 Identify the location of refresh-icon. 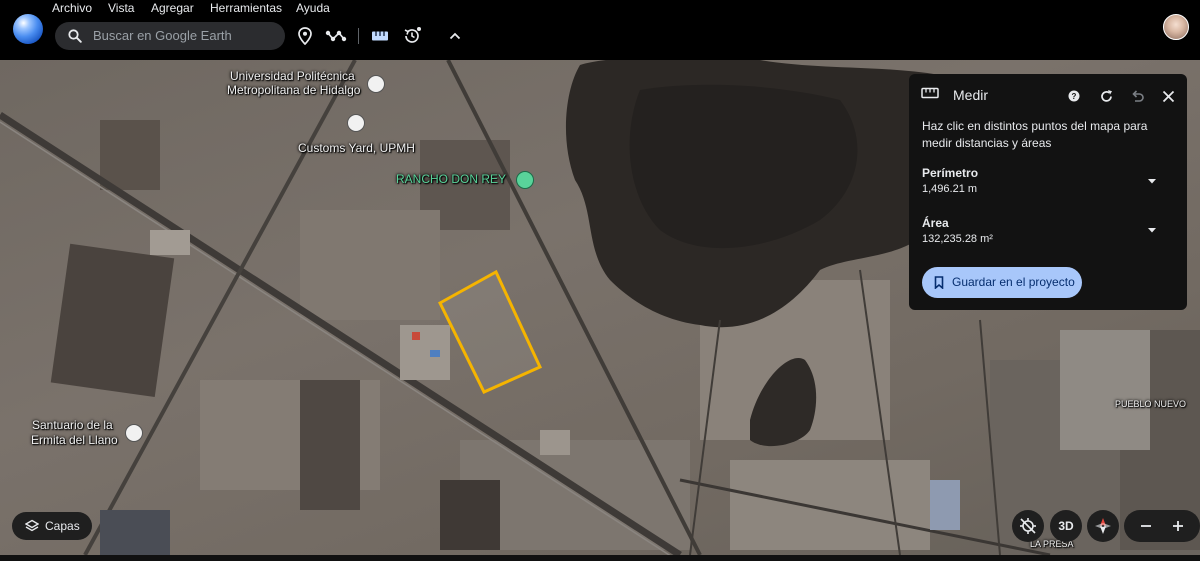
(1106, 95).